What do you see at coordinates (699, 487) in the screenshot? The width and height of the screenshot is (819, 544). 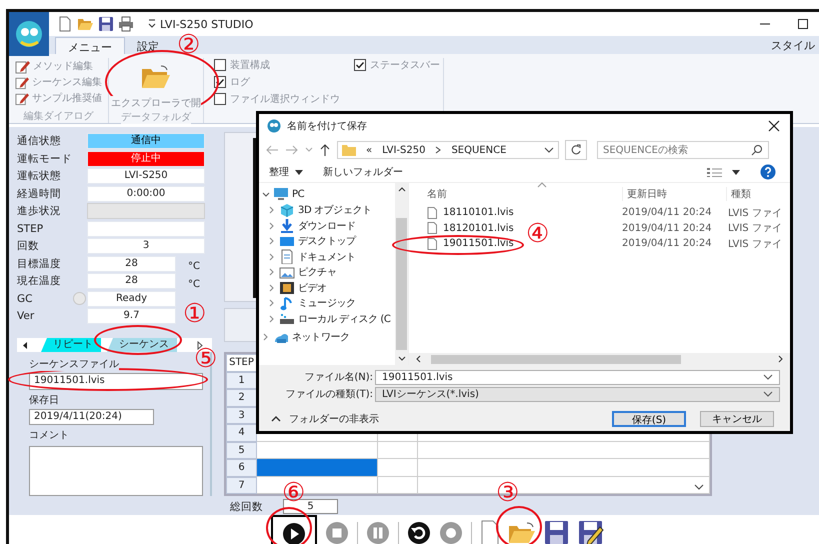 I see `scroll-down-icon` at bounding box center [699, 487].